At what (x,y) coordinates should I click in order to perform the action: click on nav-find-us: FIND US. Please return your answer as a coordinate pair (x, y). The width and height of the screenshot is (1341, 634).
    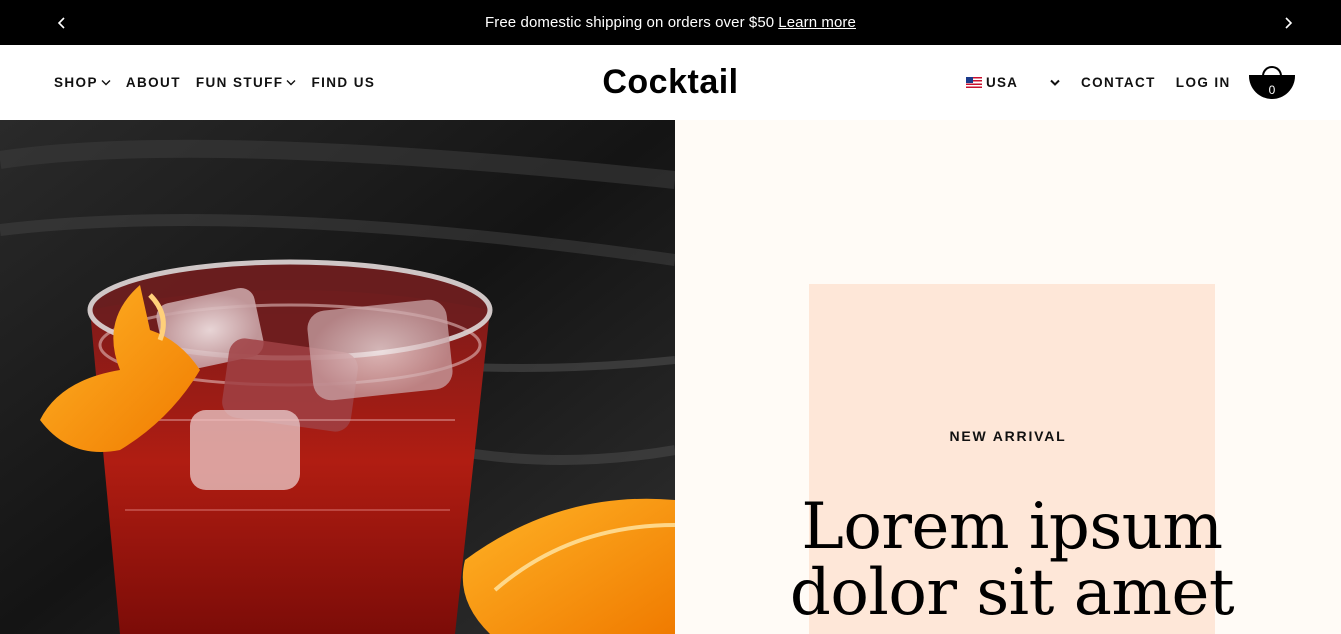
    Looking at the image, I should click on (343, 82).